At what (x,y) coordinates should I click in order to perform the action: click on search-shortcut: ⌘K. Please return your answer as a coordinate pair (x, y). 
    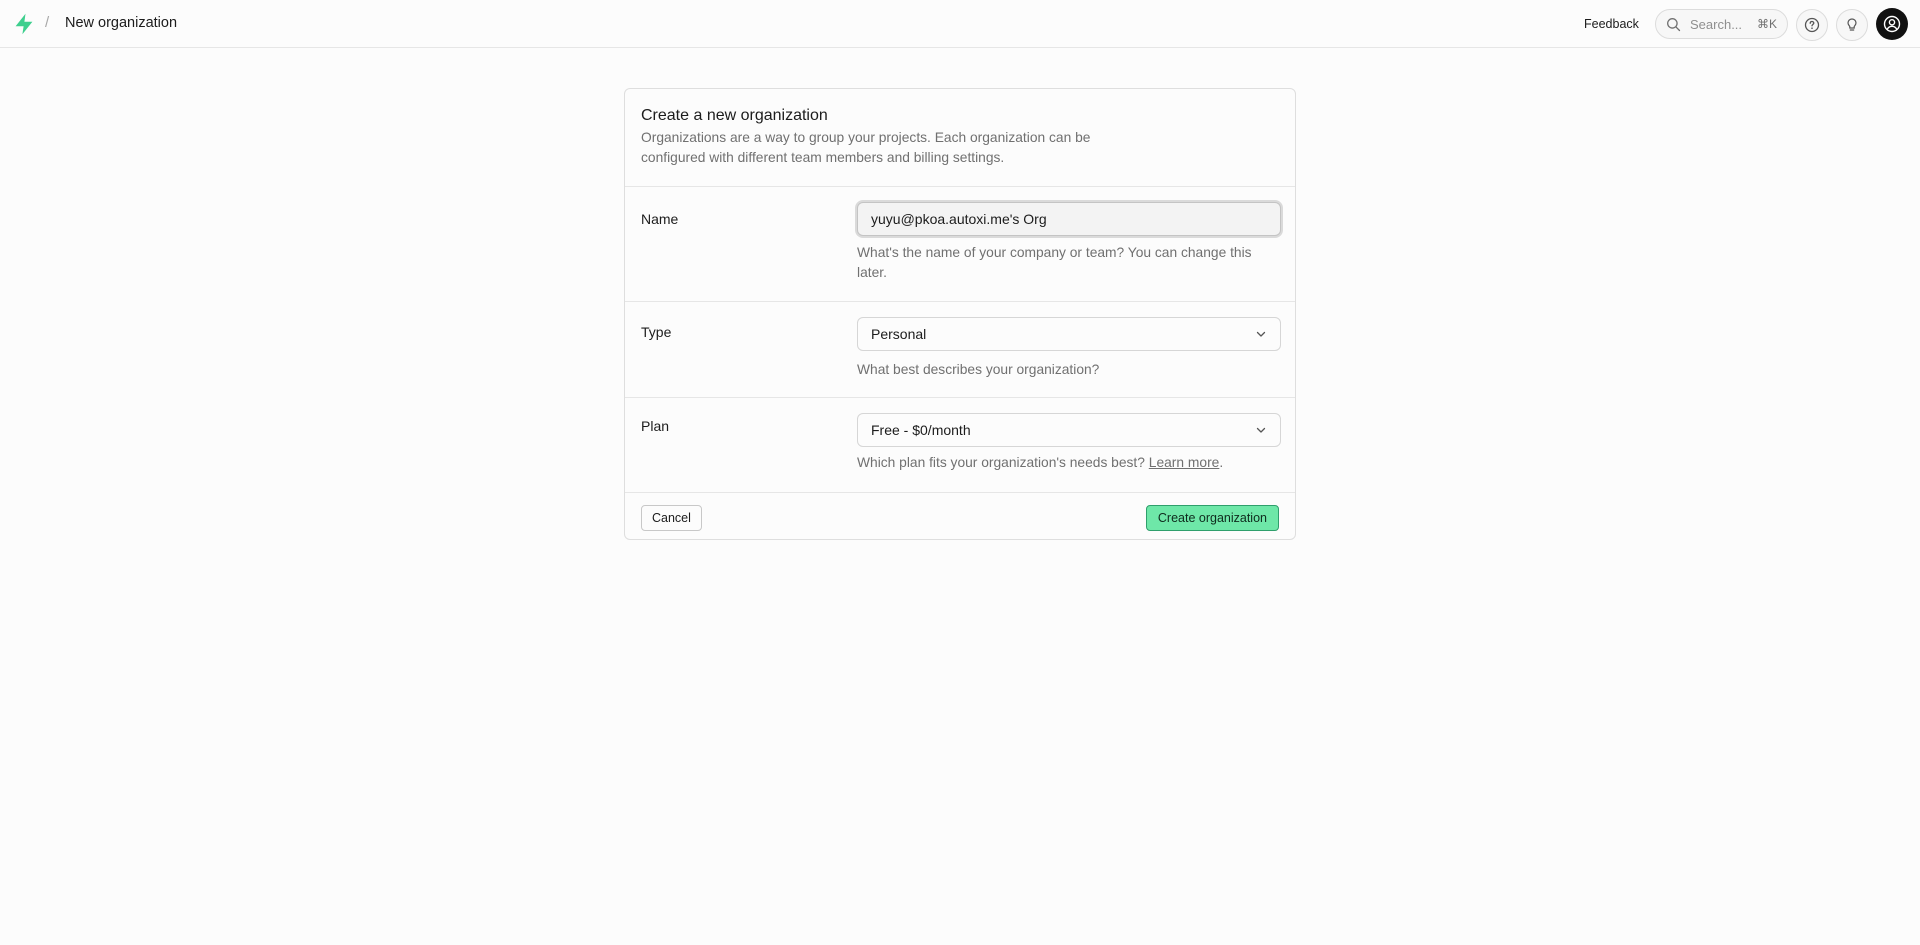
    Looking at the image, I should click on (1766, 24).